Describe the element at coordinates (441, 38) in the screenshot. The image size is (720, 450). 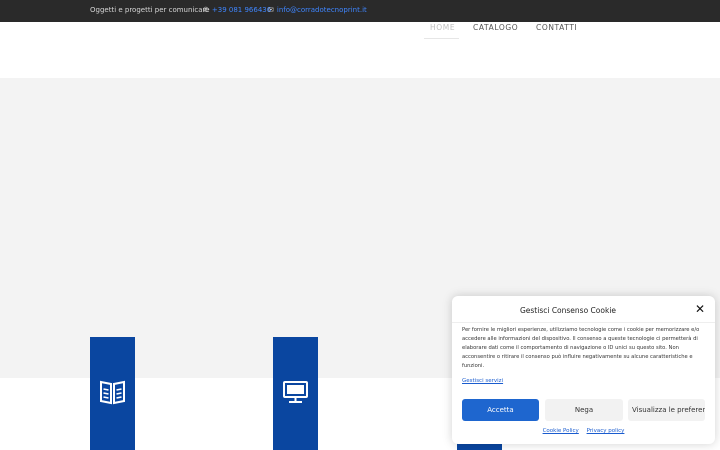
I see `nav-home-underline` at that location.